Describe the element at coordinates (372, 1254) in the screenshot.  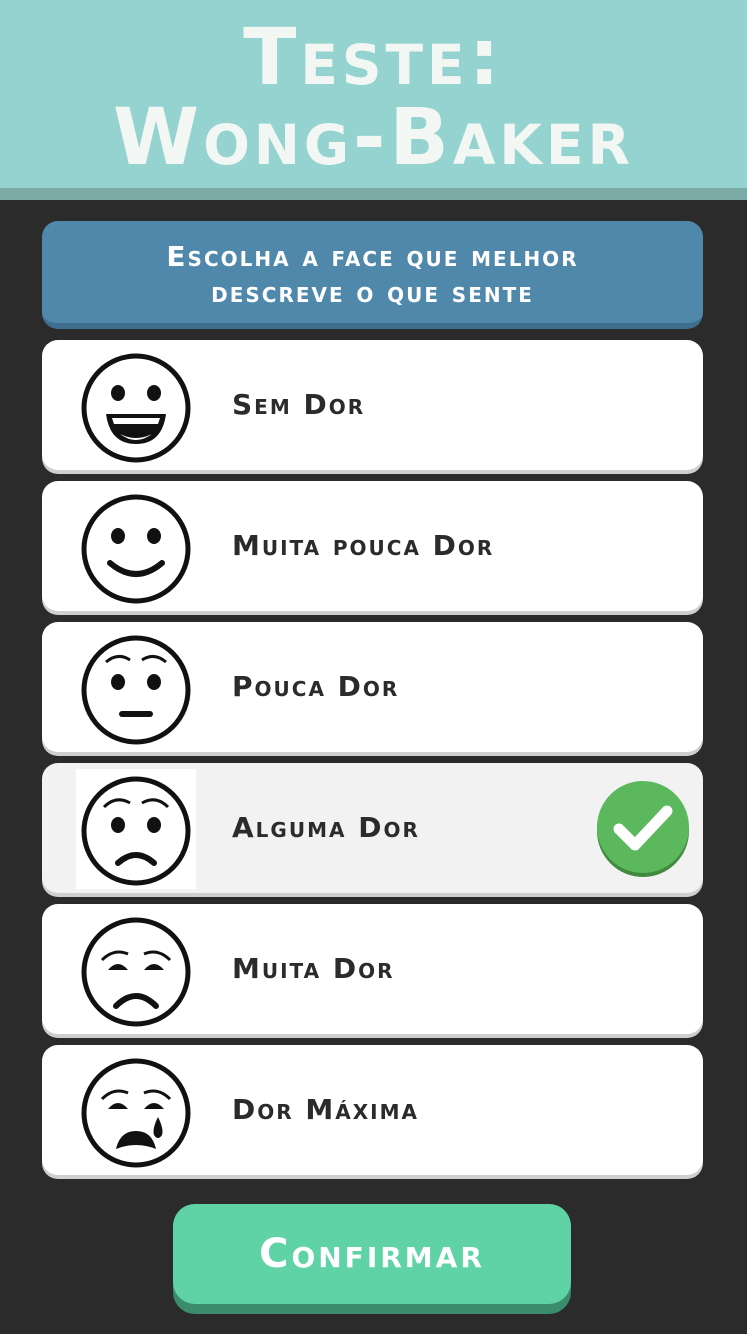
I see `confirm-button: Confirmar` at that location.